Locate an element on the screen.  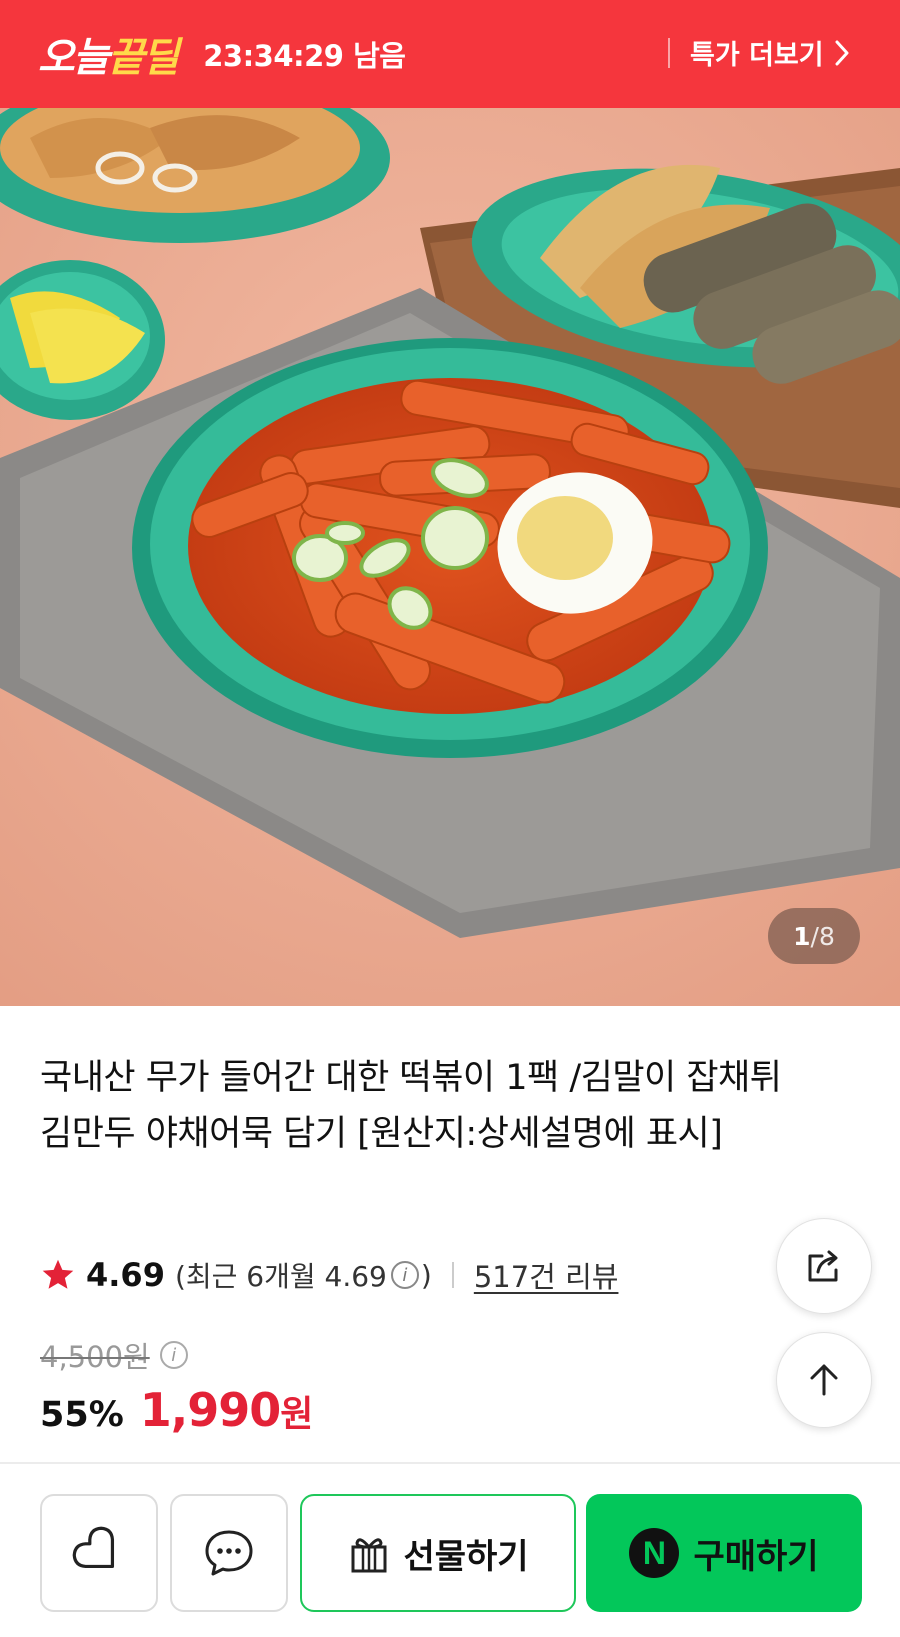
gift-icon is located at coordinates (369, 1555).